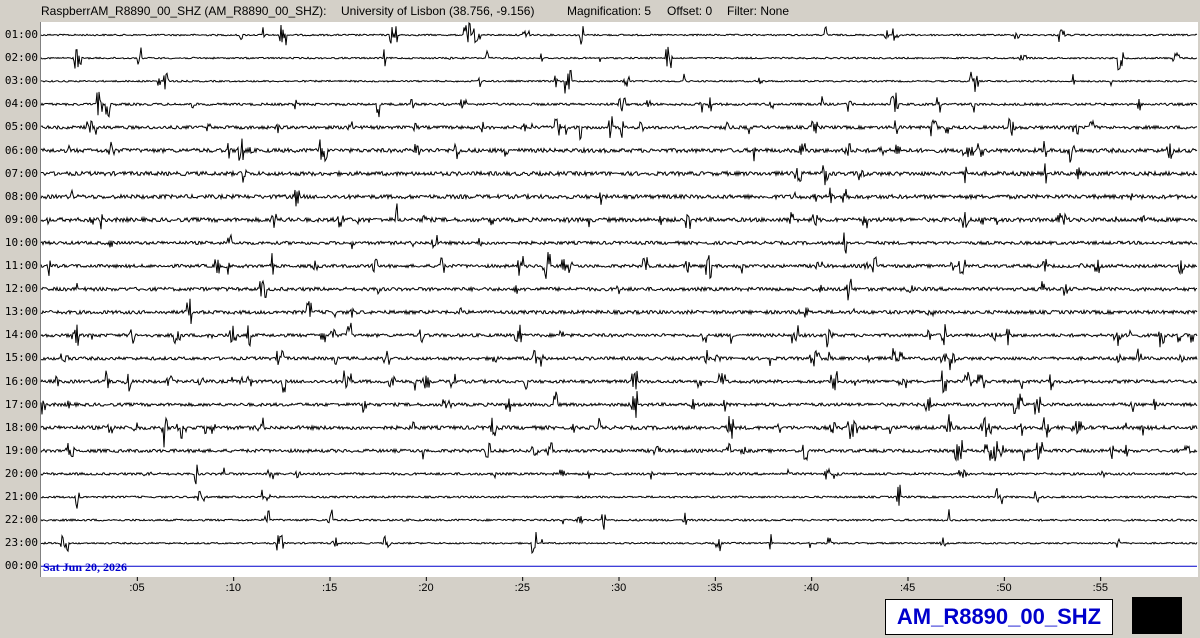 The height and width of the screenshot is (638, 1200). Describe the element at coordinates (21, 81) in the screenshot. I see `hour-label: 03:00` at that location.